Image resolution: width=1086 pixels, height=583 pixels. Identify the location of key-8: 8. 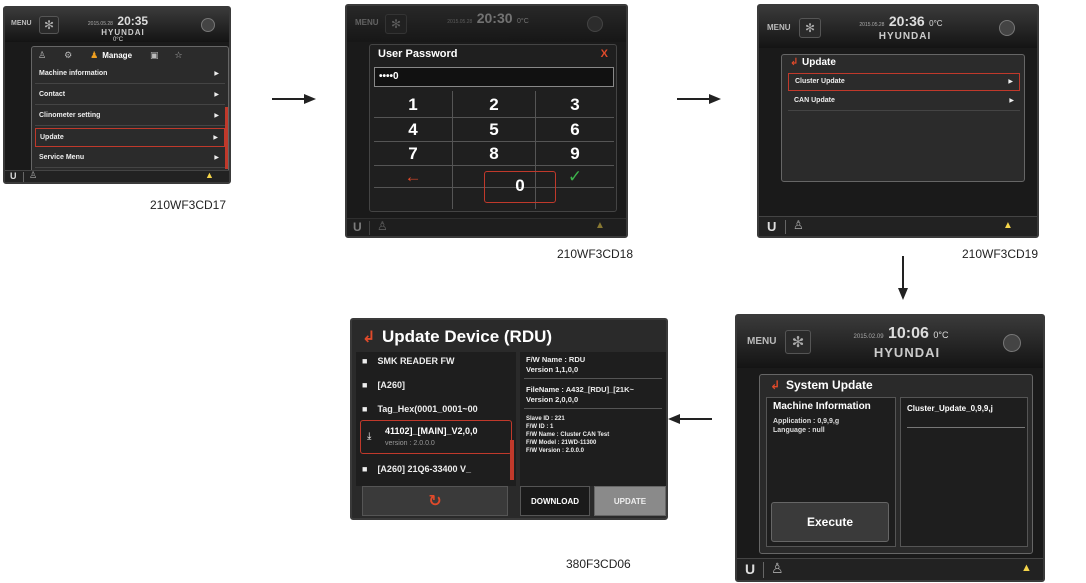
(494, 154).